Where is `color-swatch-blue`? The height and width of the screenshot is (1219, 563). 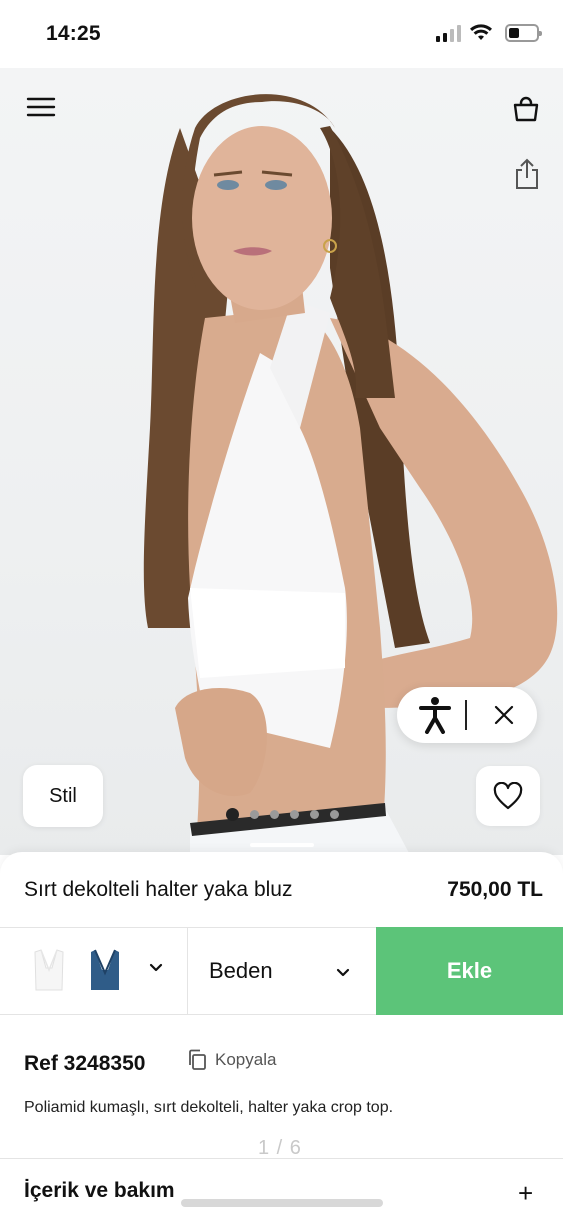 color-swatch-blue is located at coordinates (105, 970).